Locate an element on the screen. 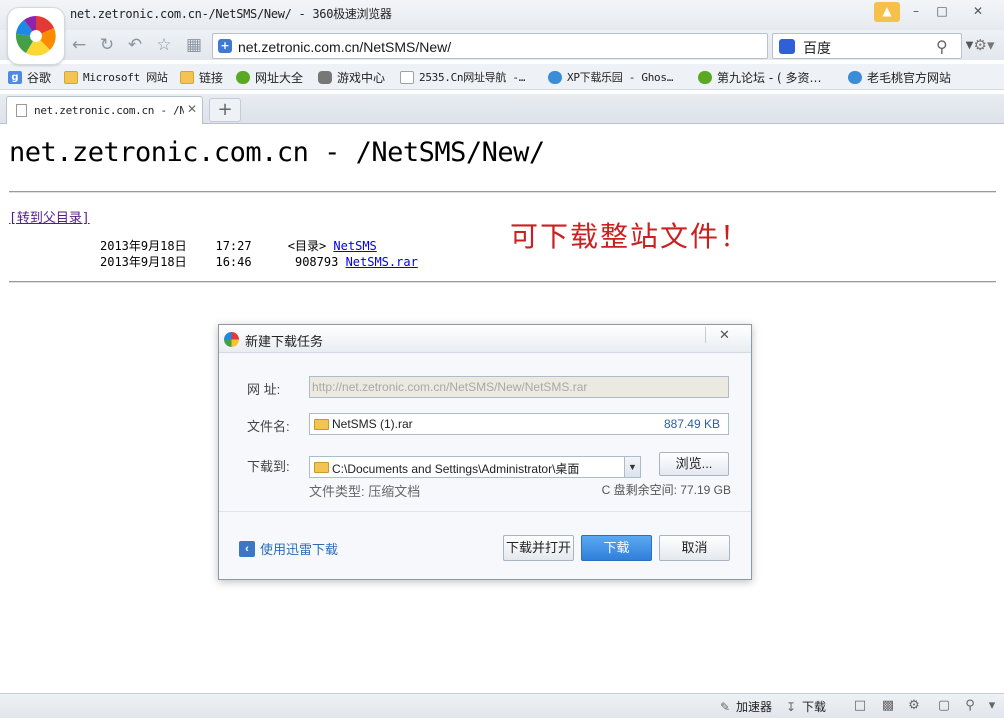  file-link: NetSMS.rar is located at coordinates (382, 262).